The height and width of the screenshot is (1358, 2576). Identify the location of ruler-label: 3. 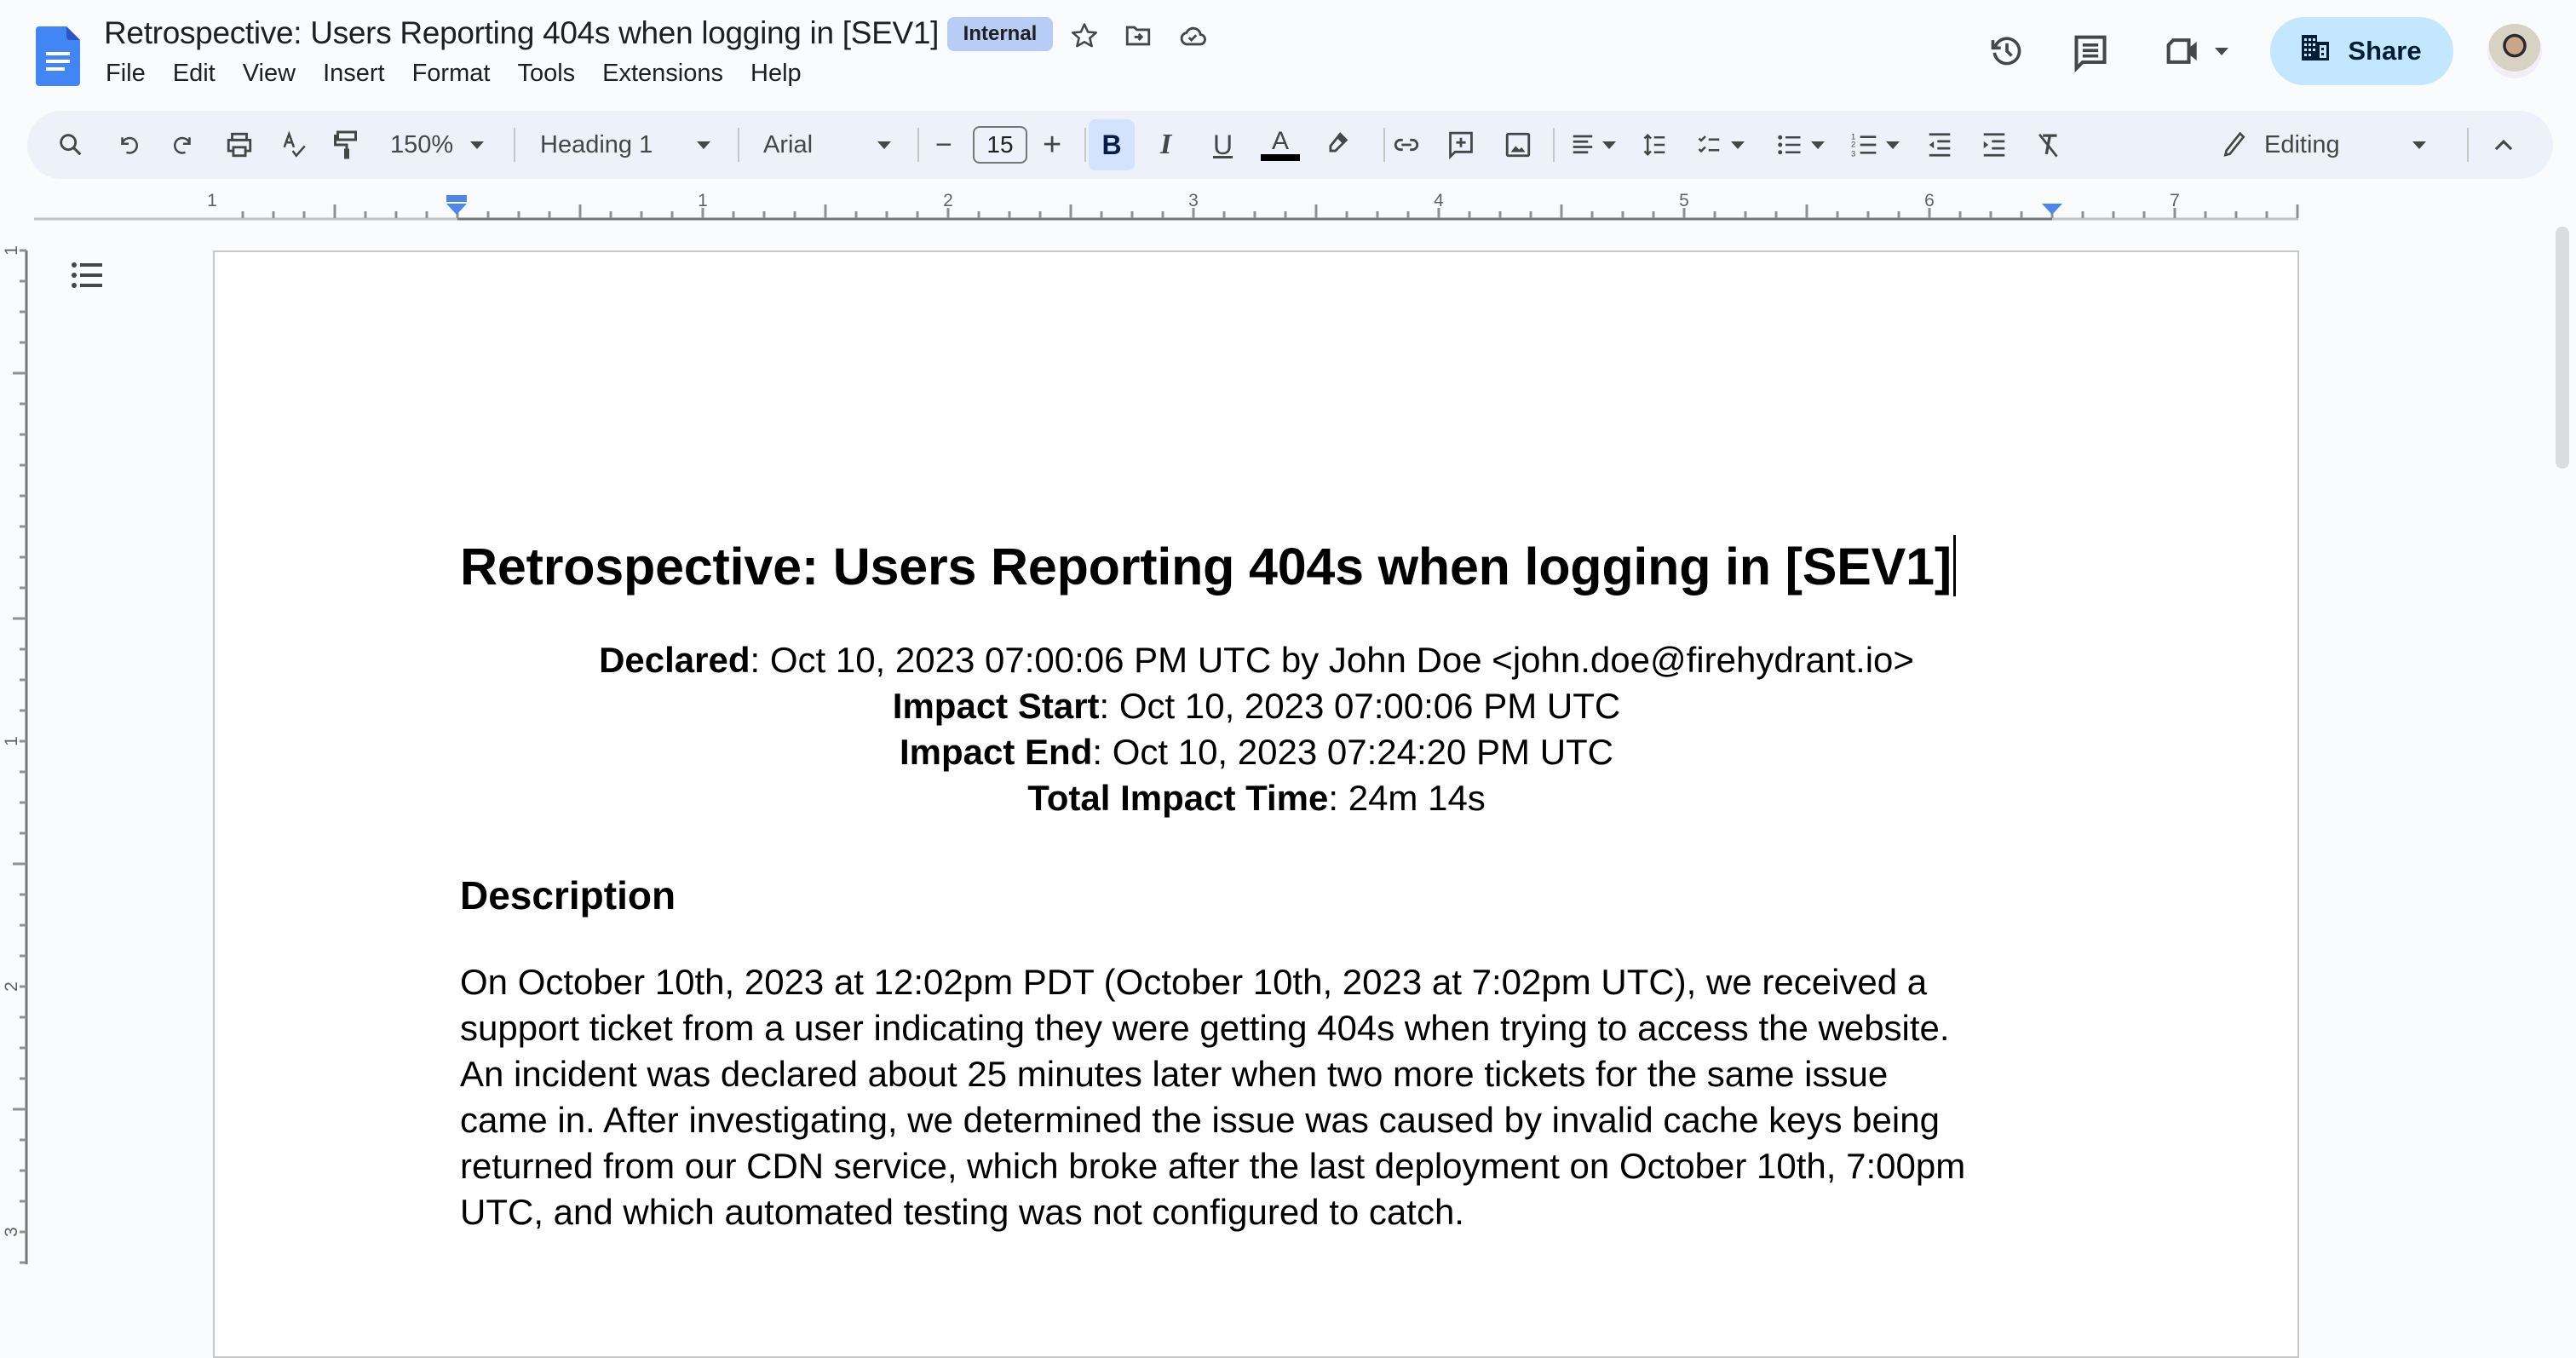
(12, 1232).